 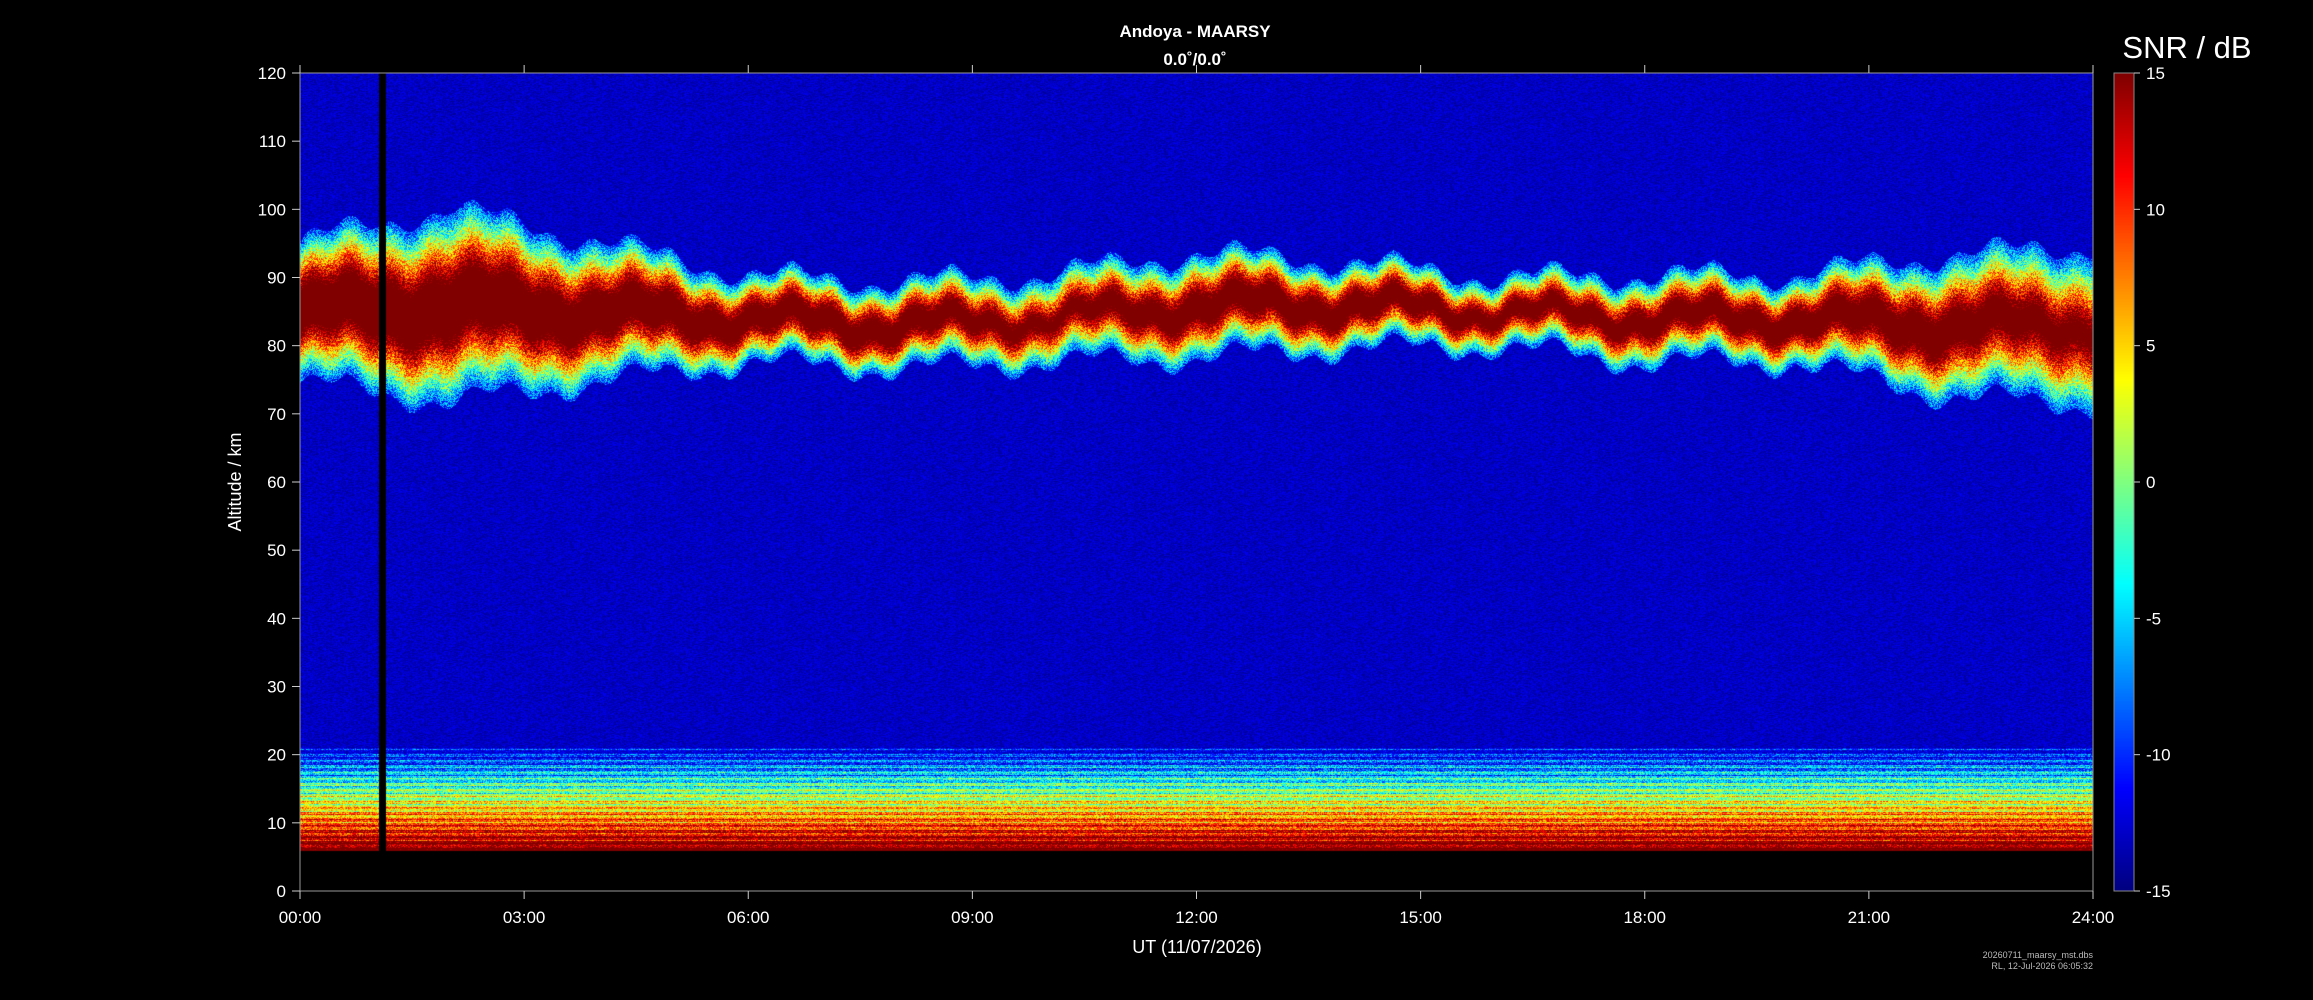 What do you see at coordinates (235, 481) in the screenshot?
I see `y-axis-label: Altitude / km` at bounding box center [235, 481].